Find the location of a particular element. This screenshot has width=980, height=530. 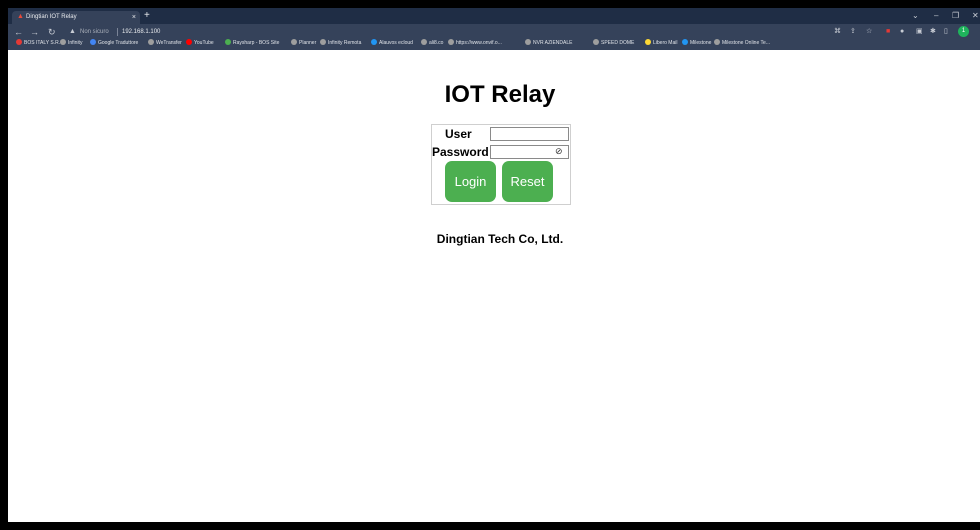

tab-title: Dingtian IOT Relay is located at coordinates (51, 17).